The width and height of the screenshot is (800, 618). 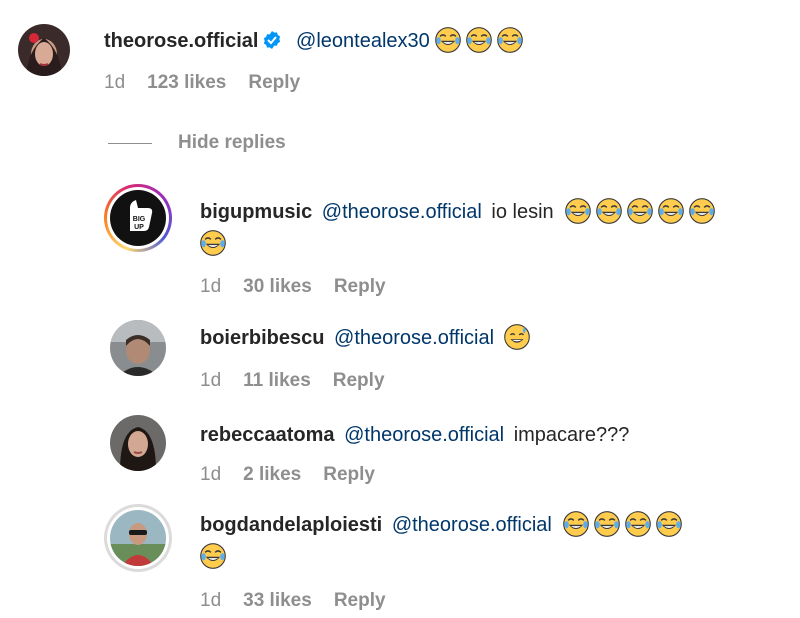 I want to click on svg-text: BIG, so click(x=139, y=219).